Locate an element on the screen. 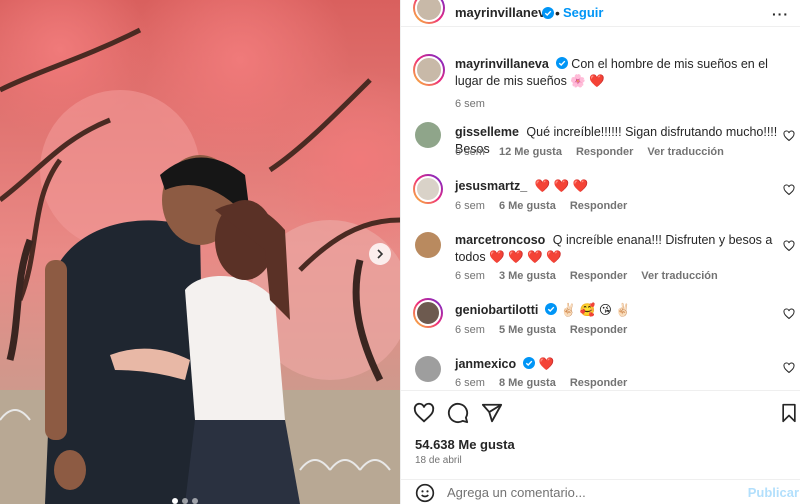  post-header: mayrinvillaneva • Seguir ··· is located at coordinates (600, 13).